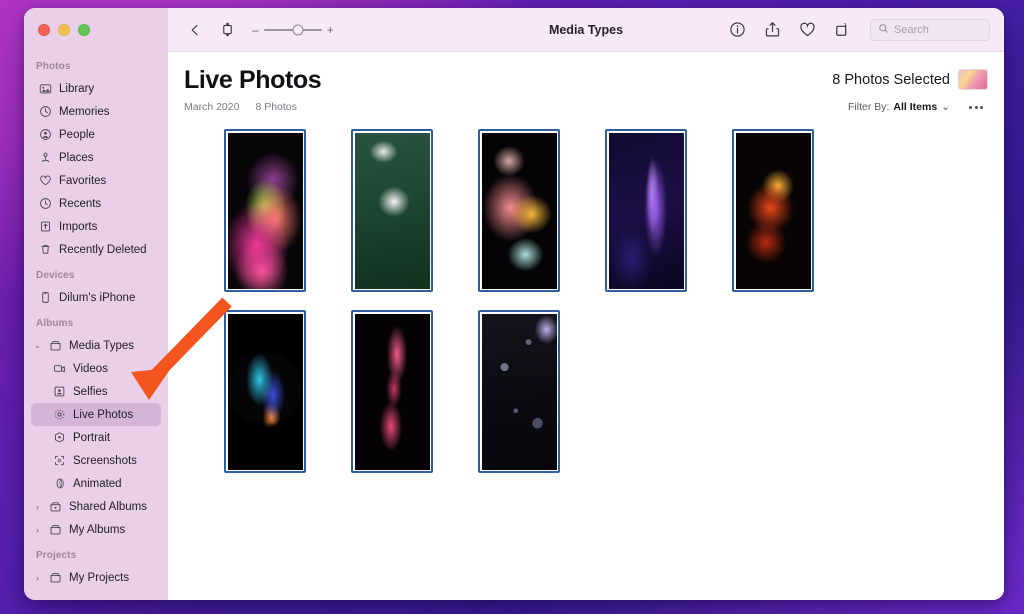 The width and height of the screenshot is (1024, 614). I want to click on filter-dropdown: Filter By: All Items ⌄, so click(899, 107).